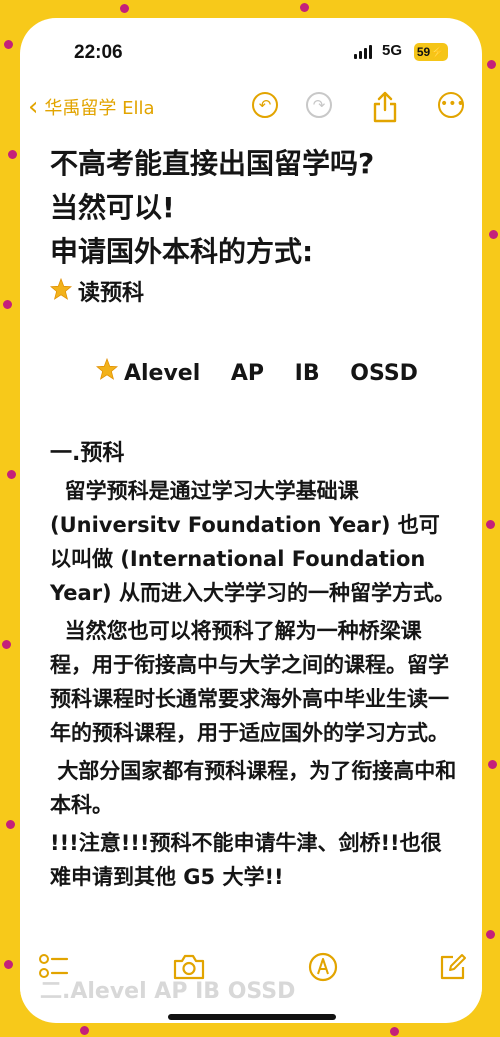  Describe the element at coordinates (99, 108) in the screenshot. I see `back-label: 华禹留学 Ella` at that location.